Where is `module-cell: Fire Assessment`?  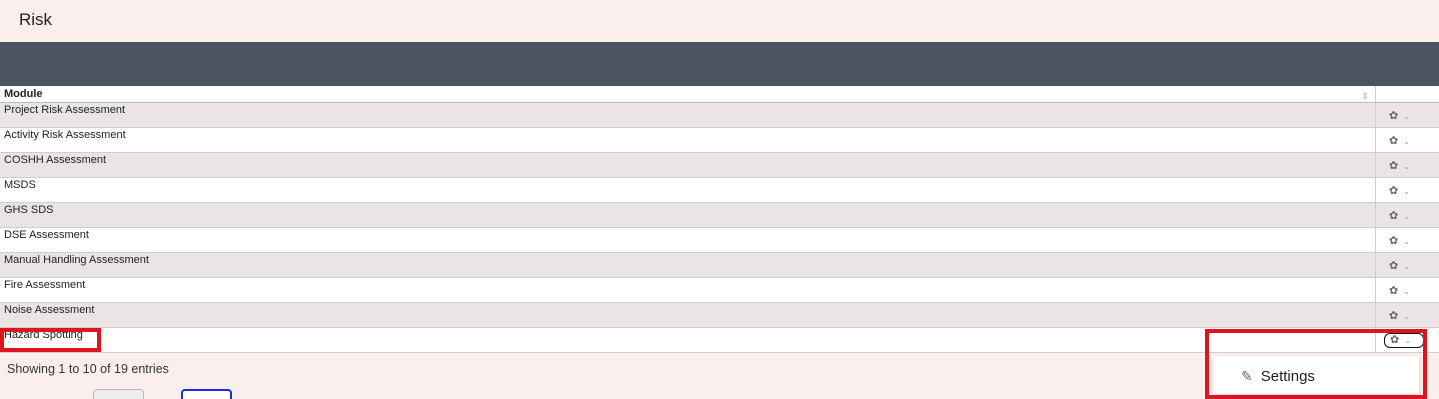
module-cell: Fire Assessment is located at coordinates (688, 290).